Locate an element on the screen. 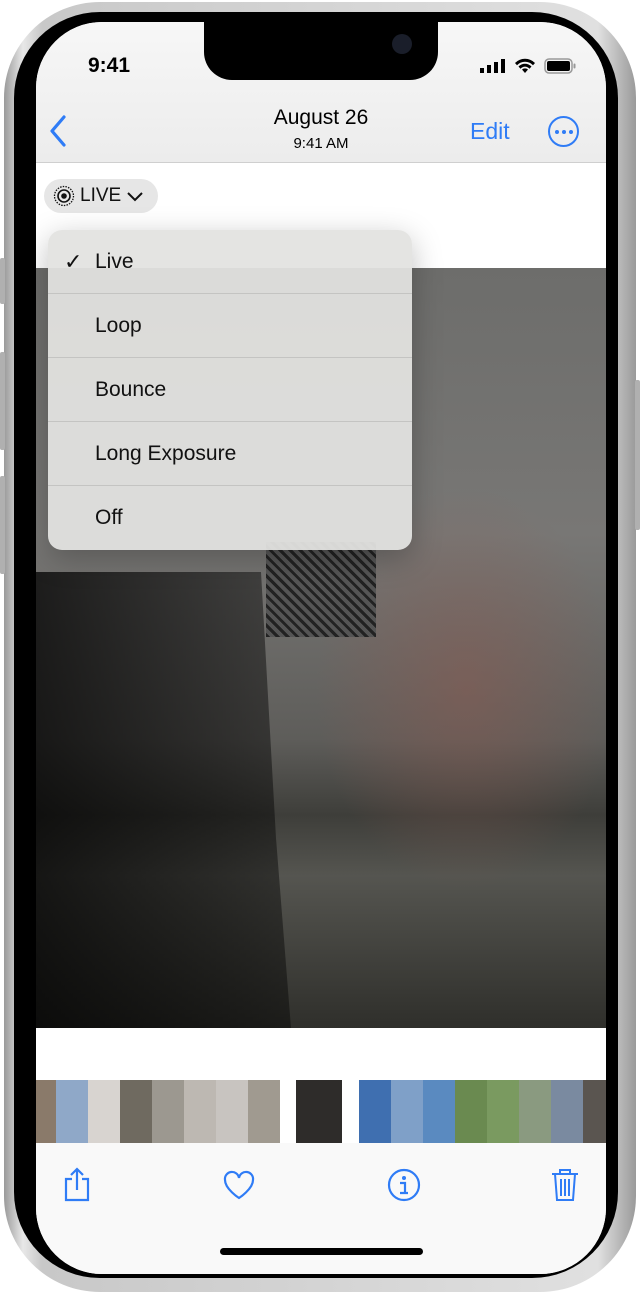 This screenshot has width=640, height=1294. photo-footer-area is located at coordinates (321, 1054).